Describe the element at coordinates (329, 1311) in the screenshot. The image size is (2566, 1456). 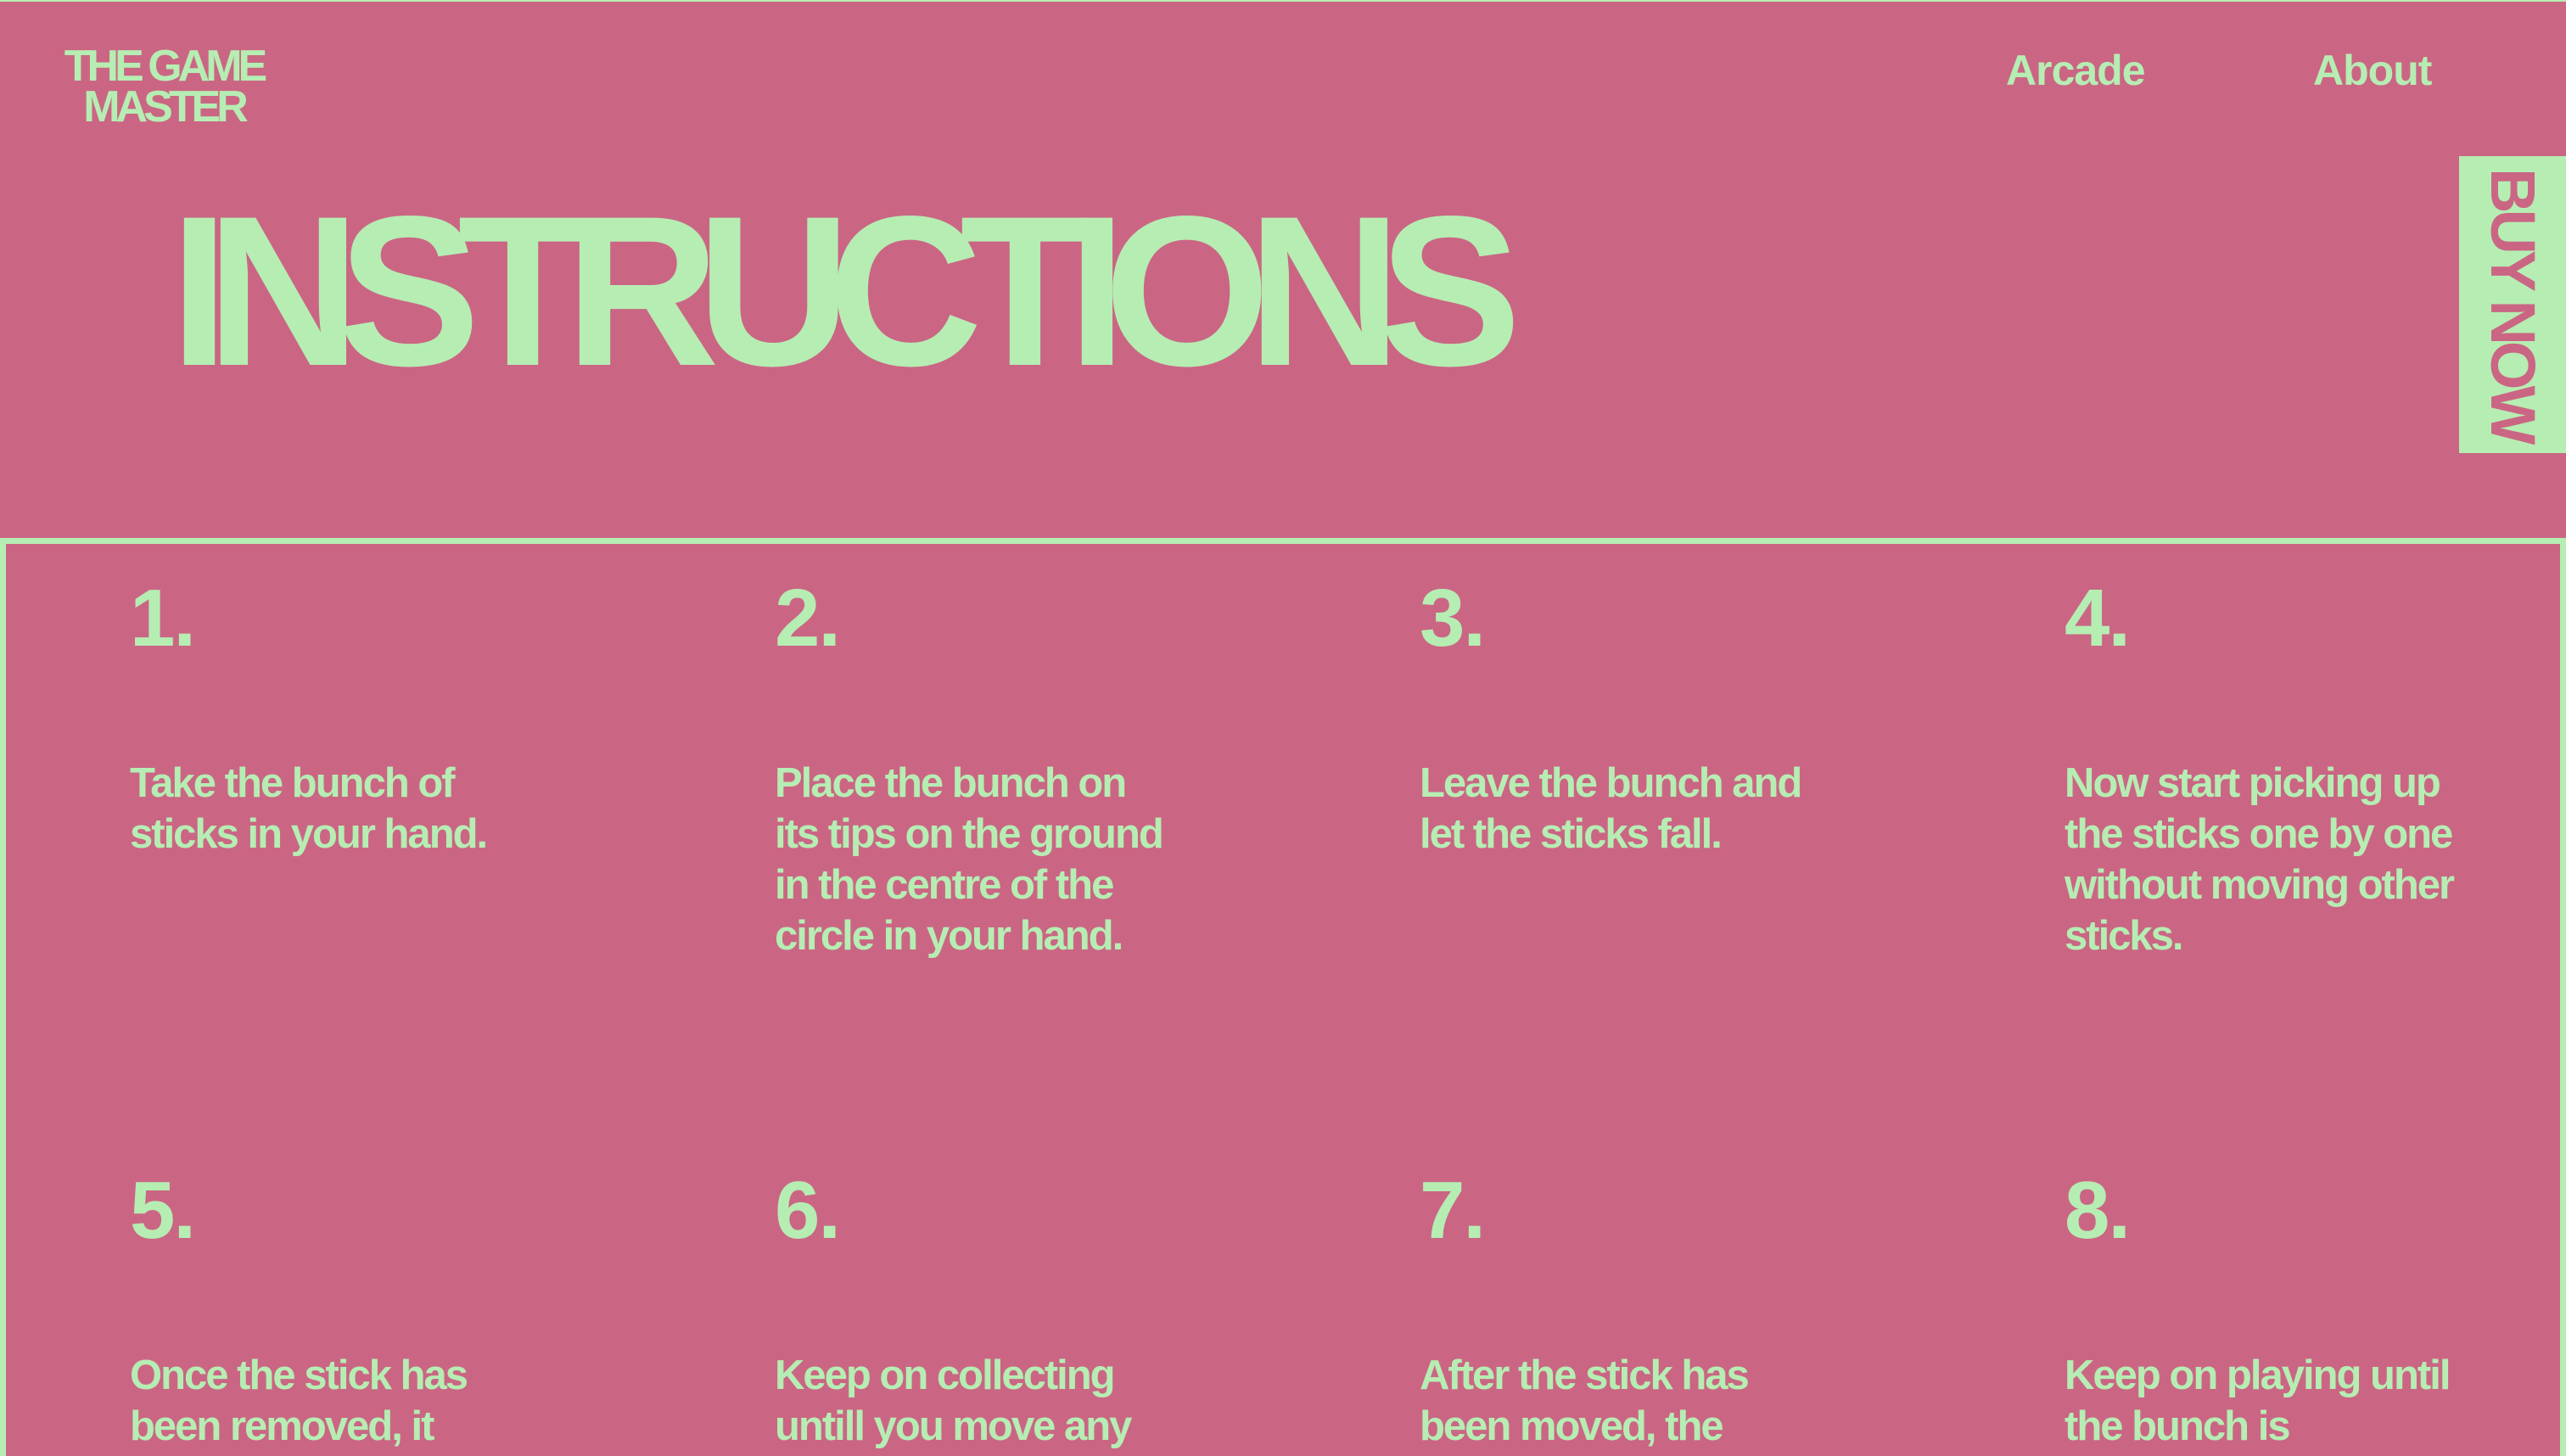
I see `step-5: 5. Once the stick has been removed, it` at that location.